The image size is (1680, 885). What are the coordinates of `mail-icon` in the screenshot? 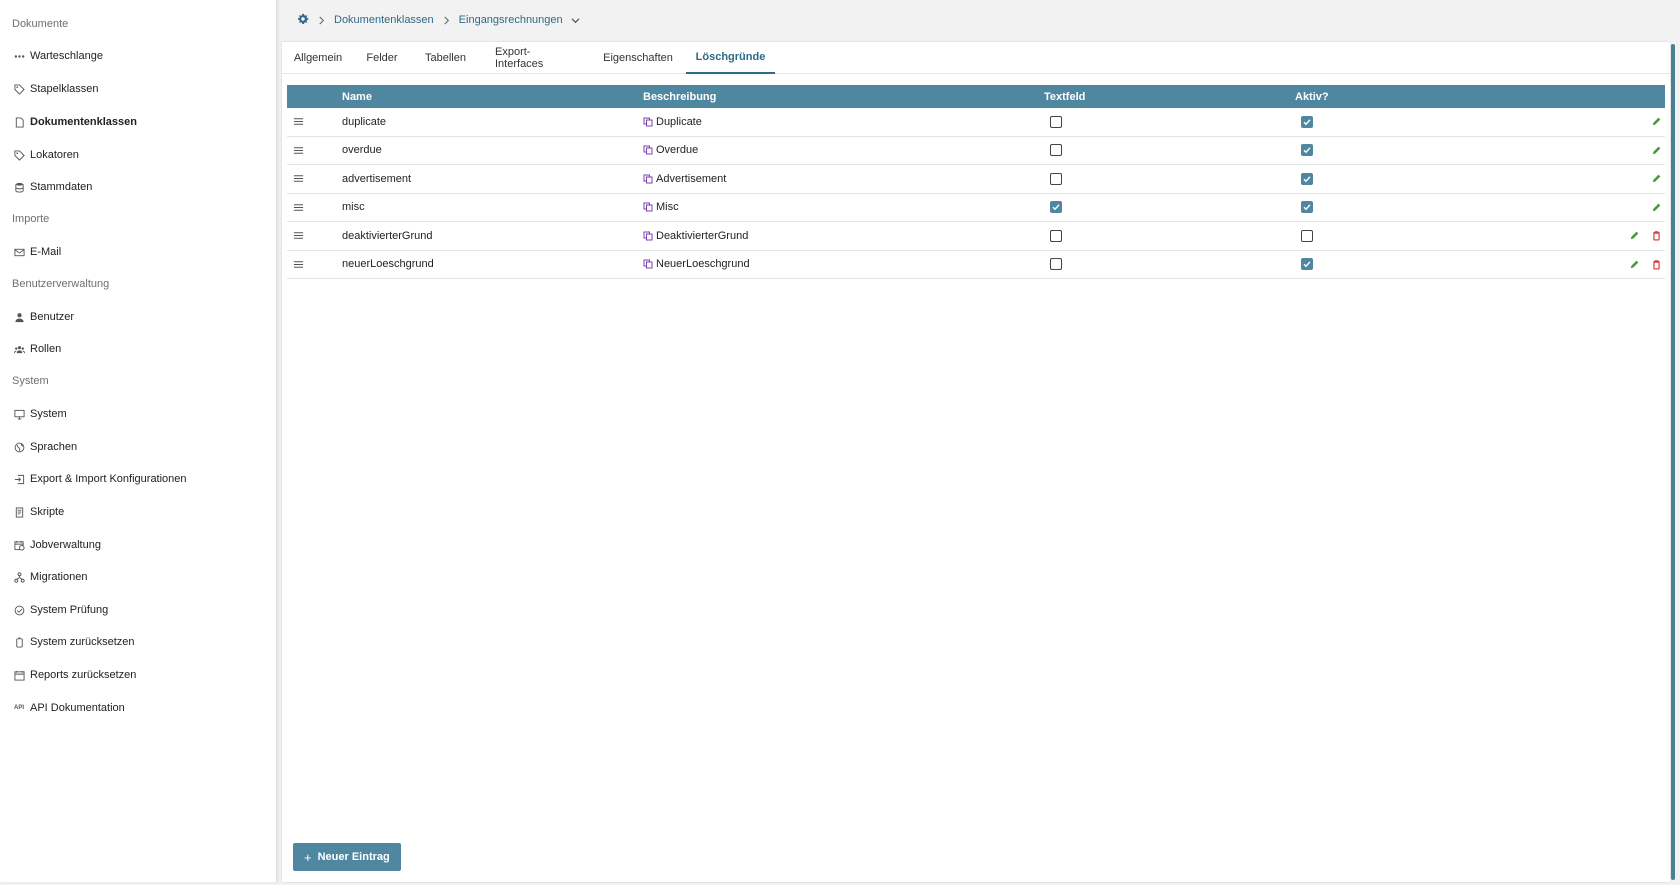 It's located at (19, 252).